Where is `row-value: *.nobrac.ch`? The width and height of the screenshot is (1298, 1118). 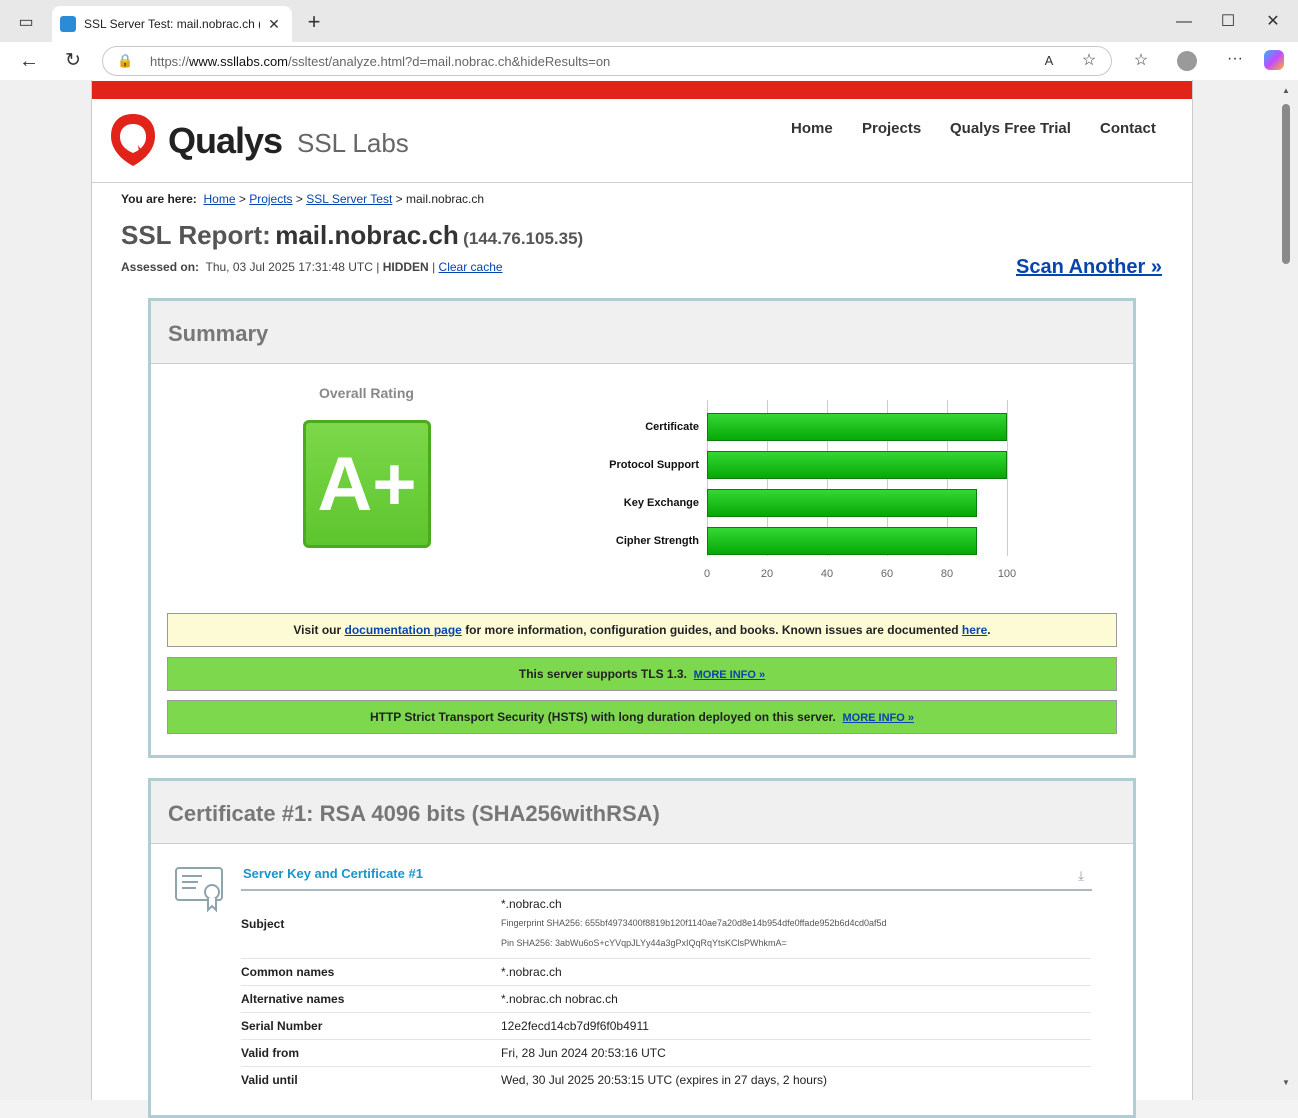 row-value: *.nobrac.ch is located at coordinates (531, 904).